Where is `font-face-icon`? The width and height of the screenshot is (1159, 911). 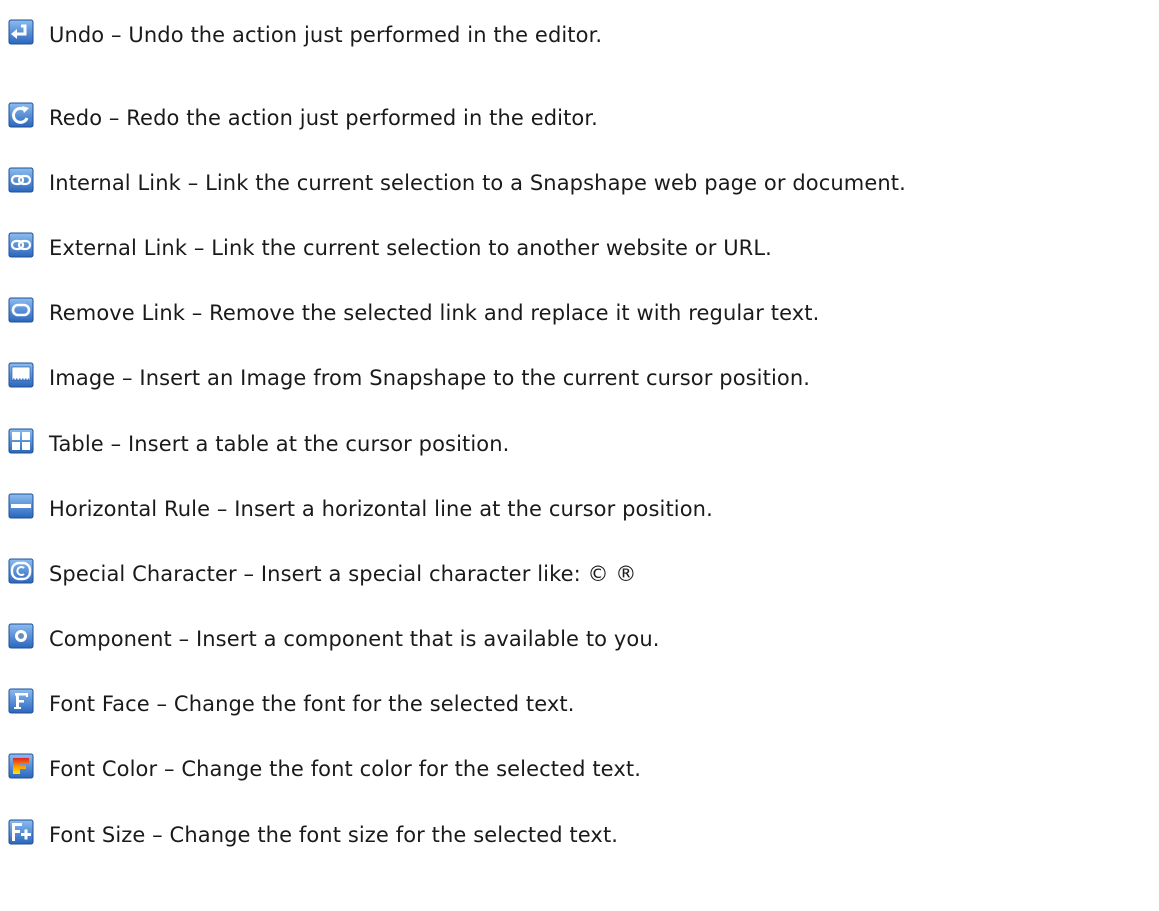 font-face-icon is located at coordinates (21, 701).